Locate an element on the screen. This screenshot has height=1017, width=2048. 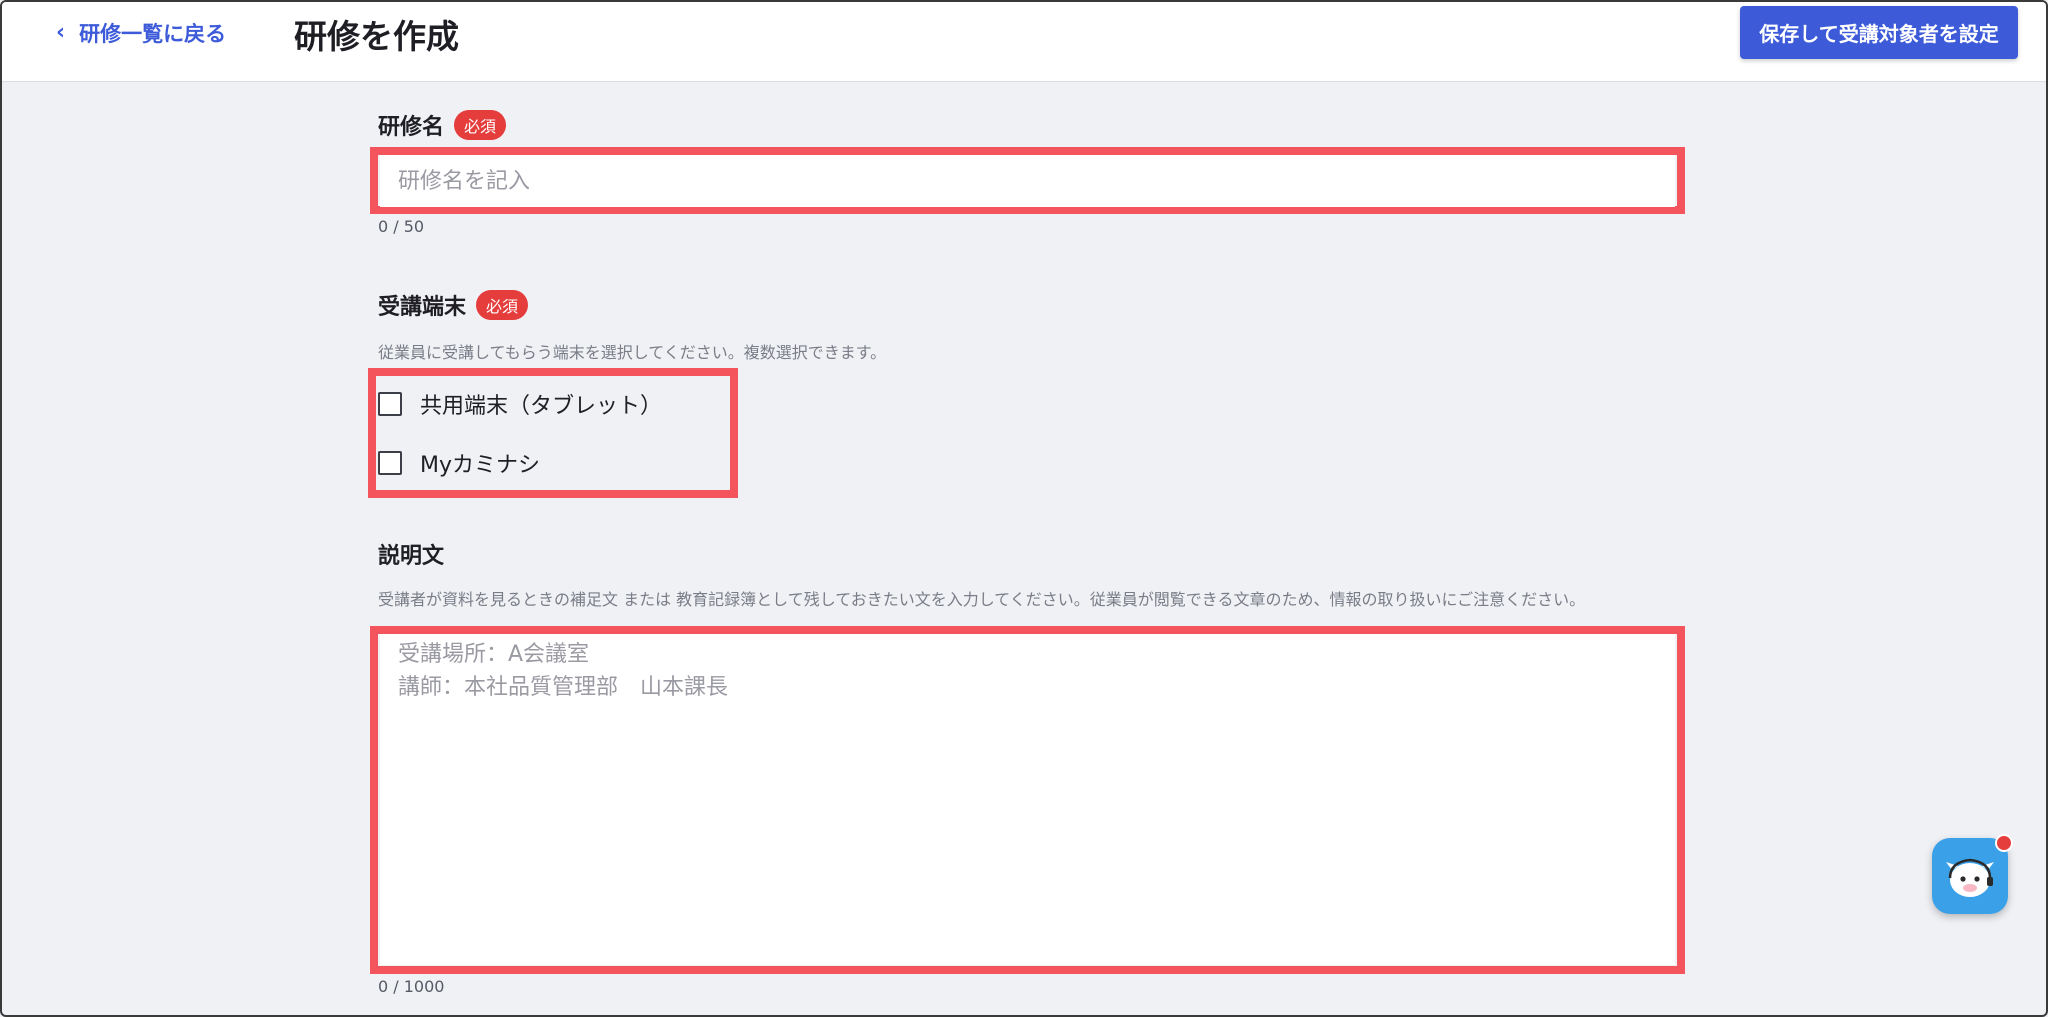
chevron-left-icon: ‹ is located at coordinates (61, 32).